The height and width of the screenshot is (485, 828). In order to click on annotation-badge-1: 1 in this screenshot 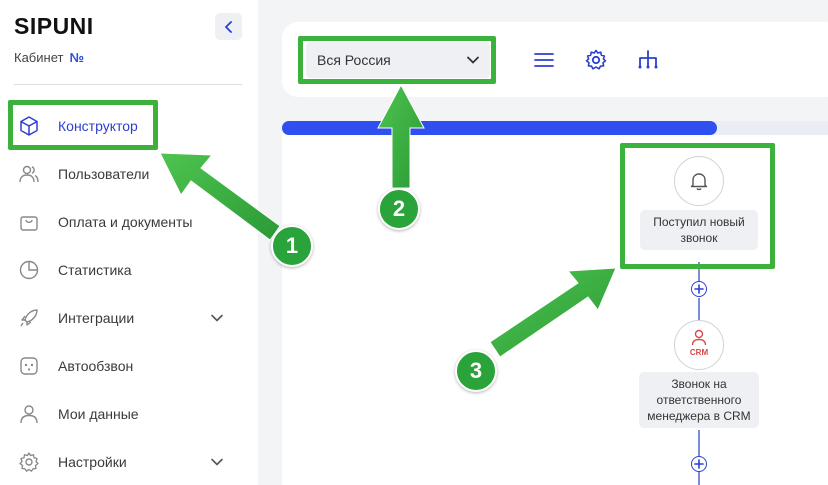, I will do `click(292, 246)`.